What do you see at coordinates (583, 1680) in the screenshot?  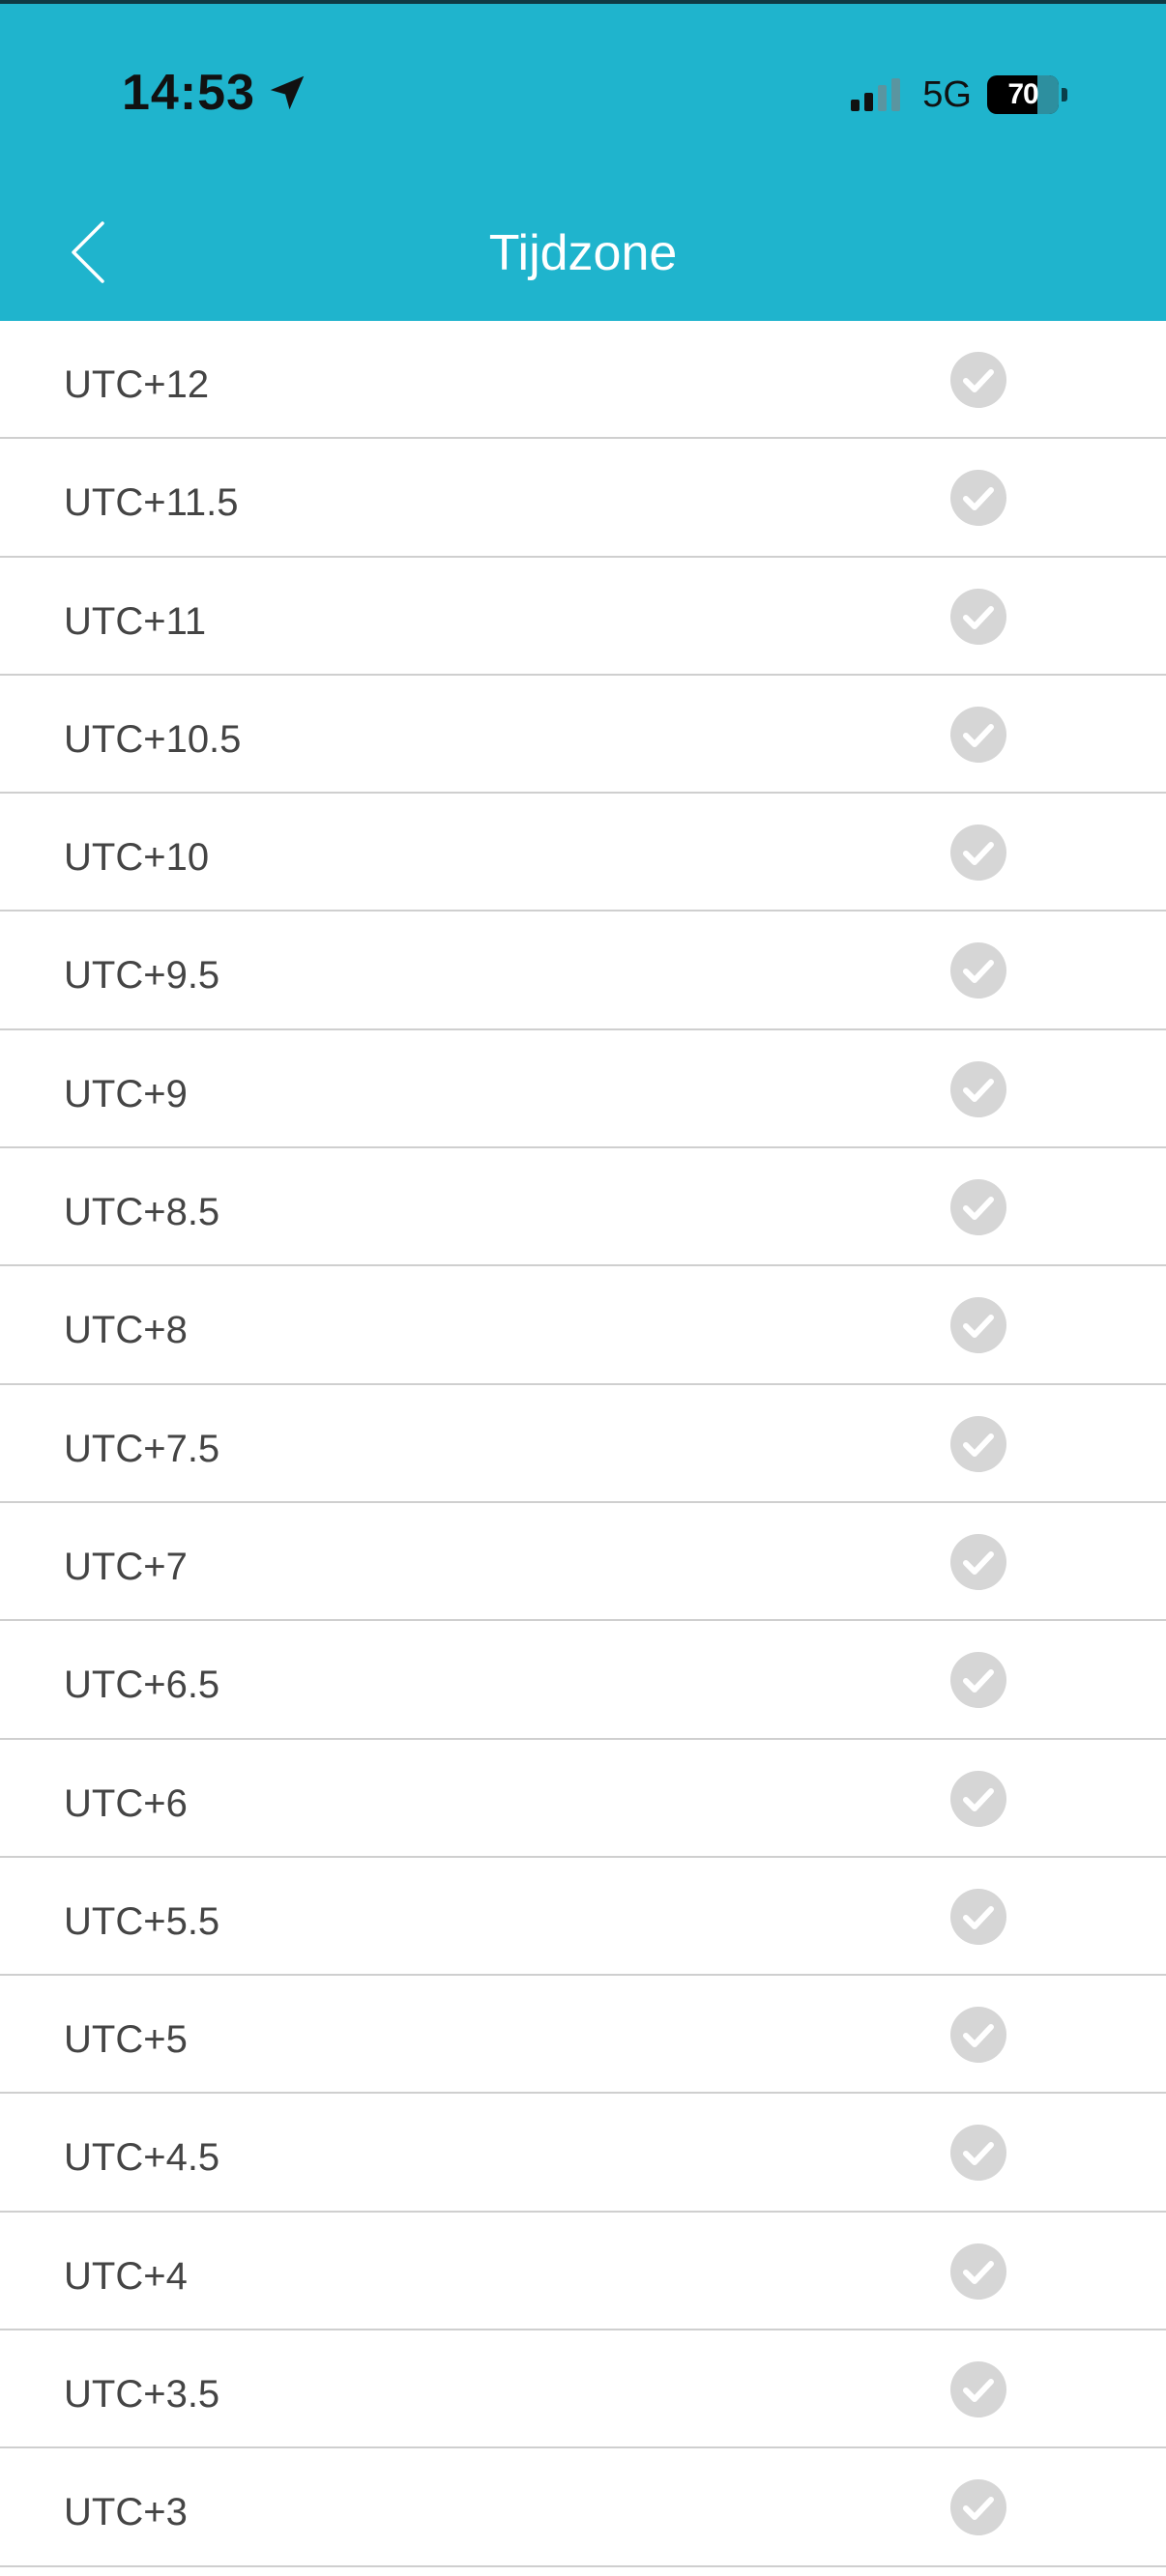 I see `timezone-row: UTC+6.5` at bounding box center [583, 1680].